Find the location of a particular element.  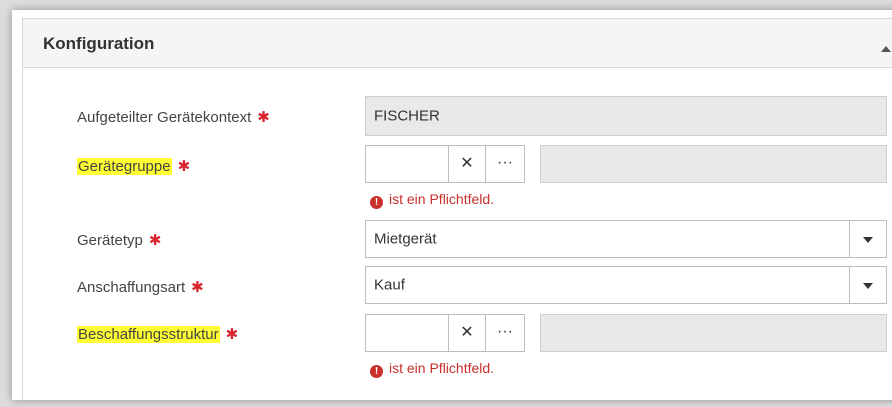

panel-header: Konfiguration is located at coordinates (457, 43).